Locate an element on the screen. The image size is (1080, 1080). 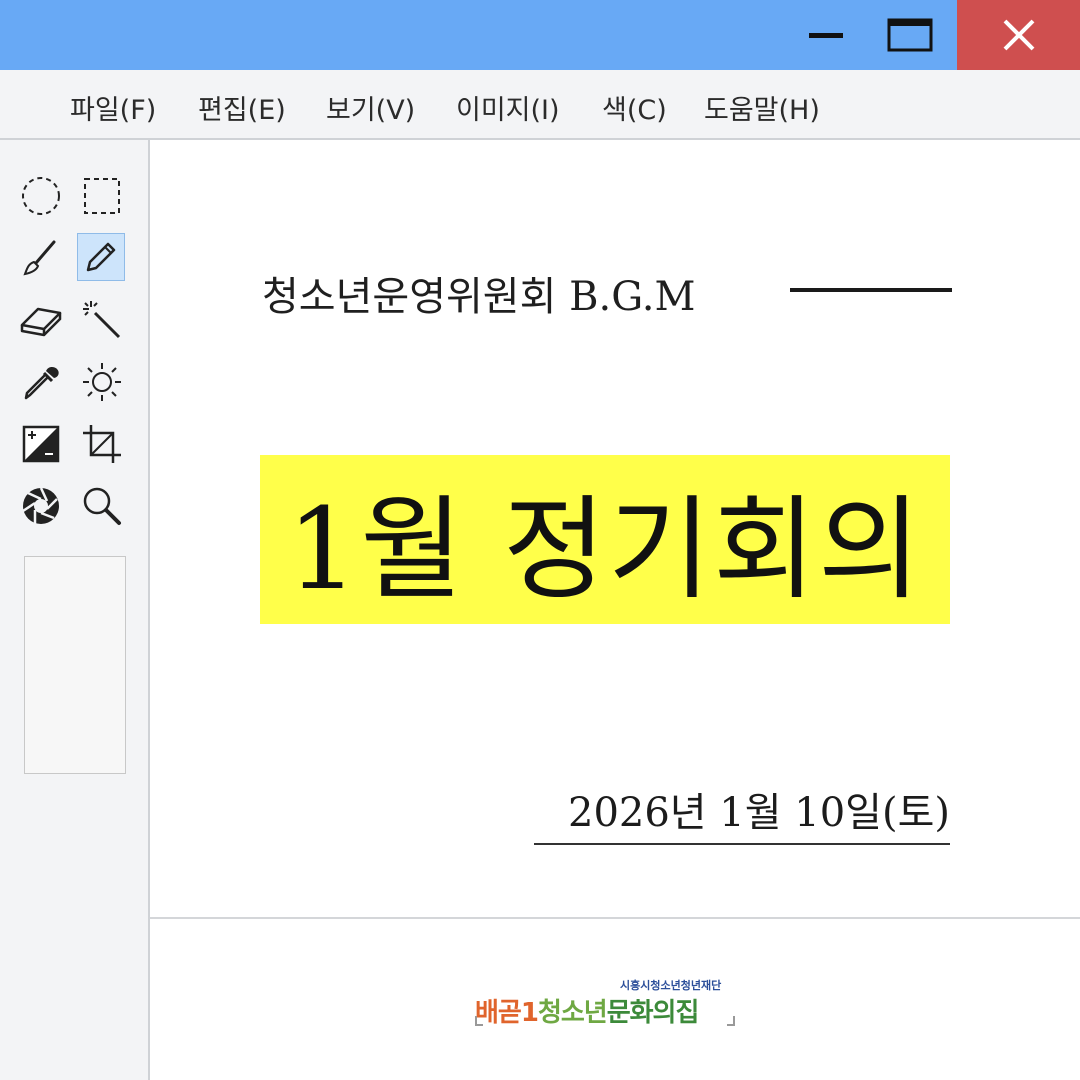
close-button is located at coordinates (1018, 35).